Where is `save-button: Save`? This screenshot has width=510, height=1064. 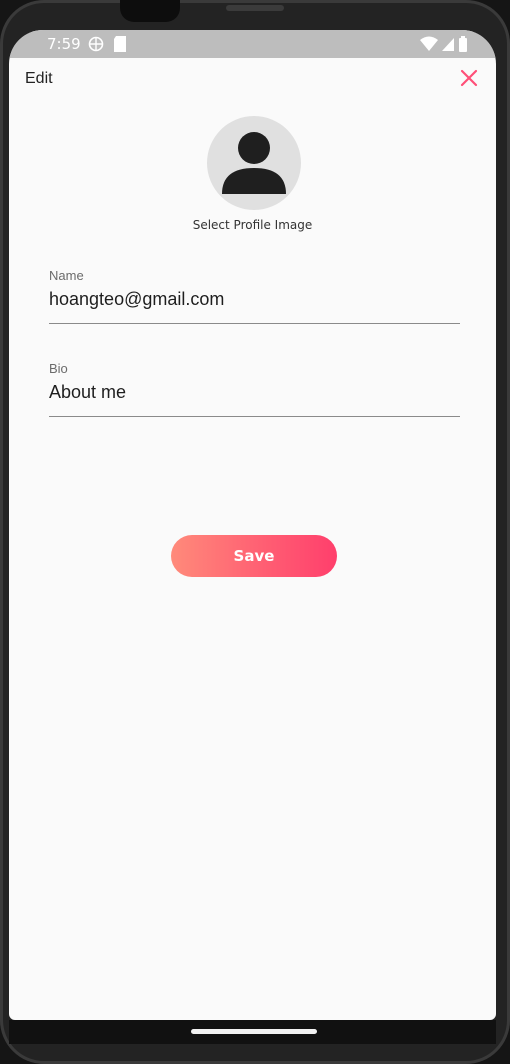 save-button: Save is located at coordinates (254, 556).